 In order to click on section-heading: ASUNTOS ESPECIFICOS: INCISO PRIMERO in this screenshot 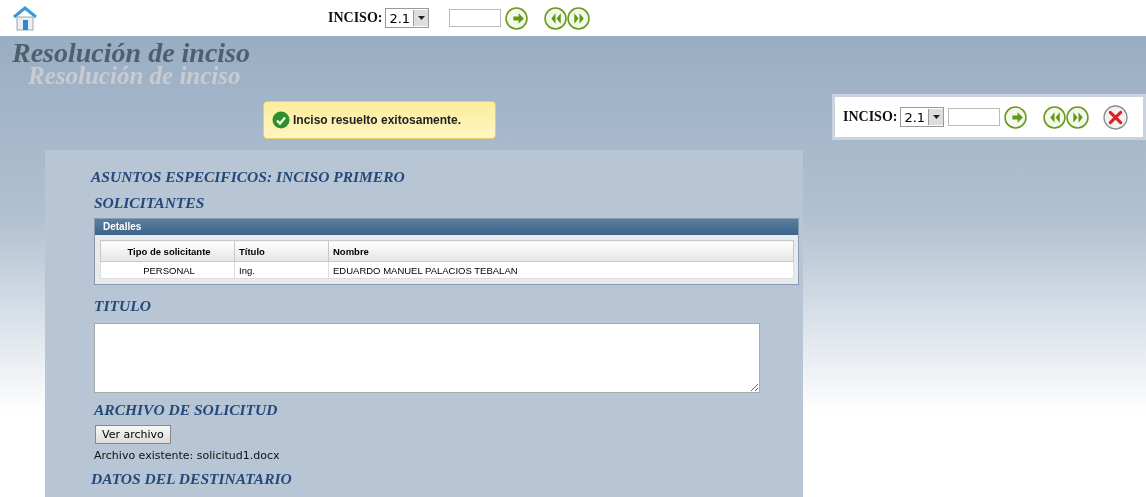, I will do `click(248, 177)`.